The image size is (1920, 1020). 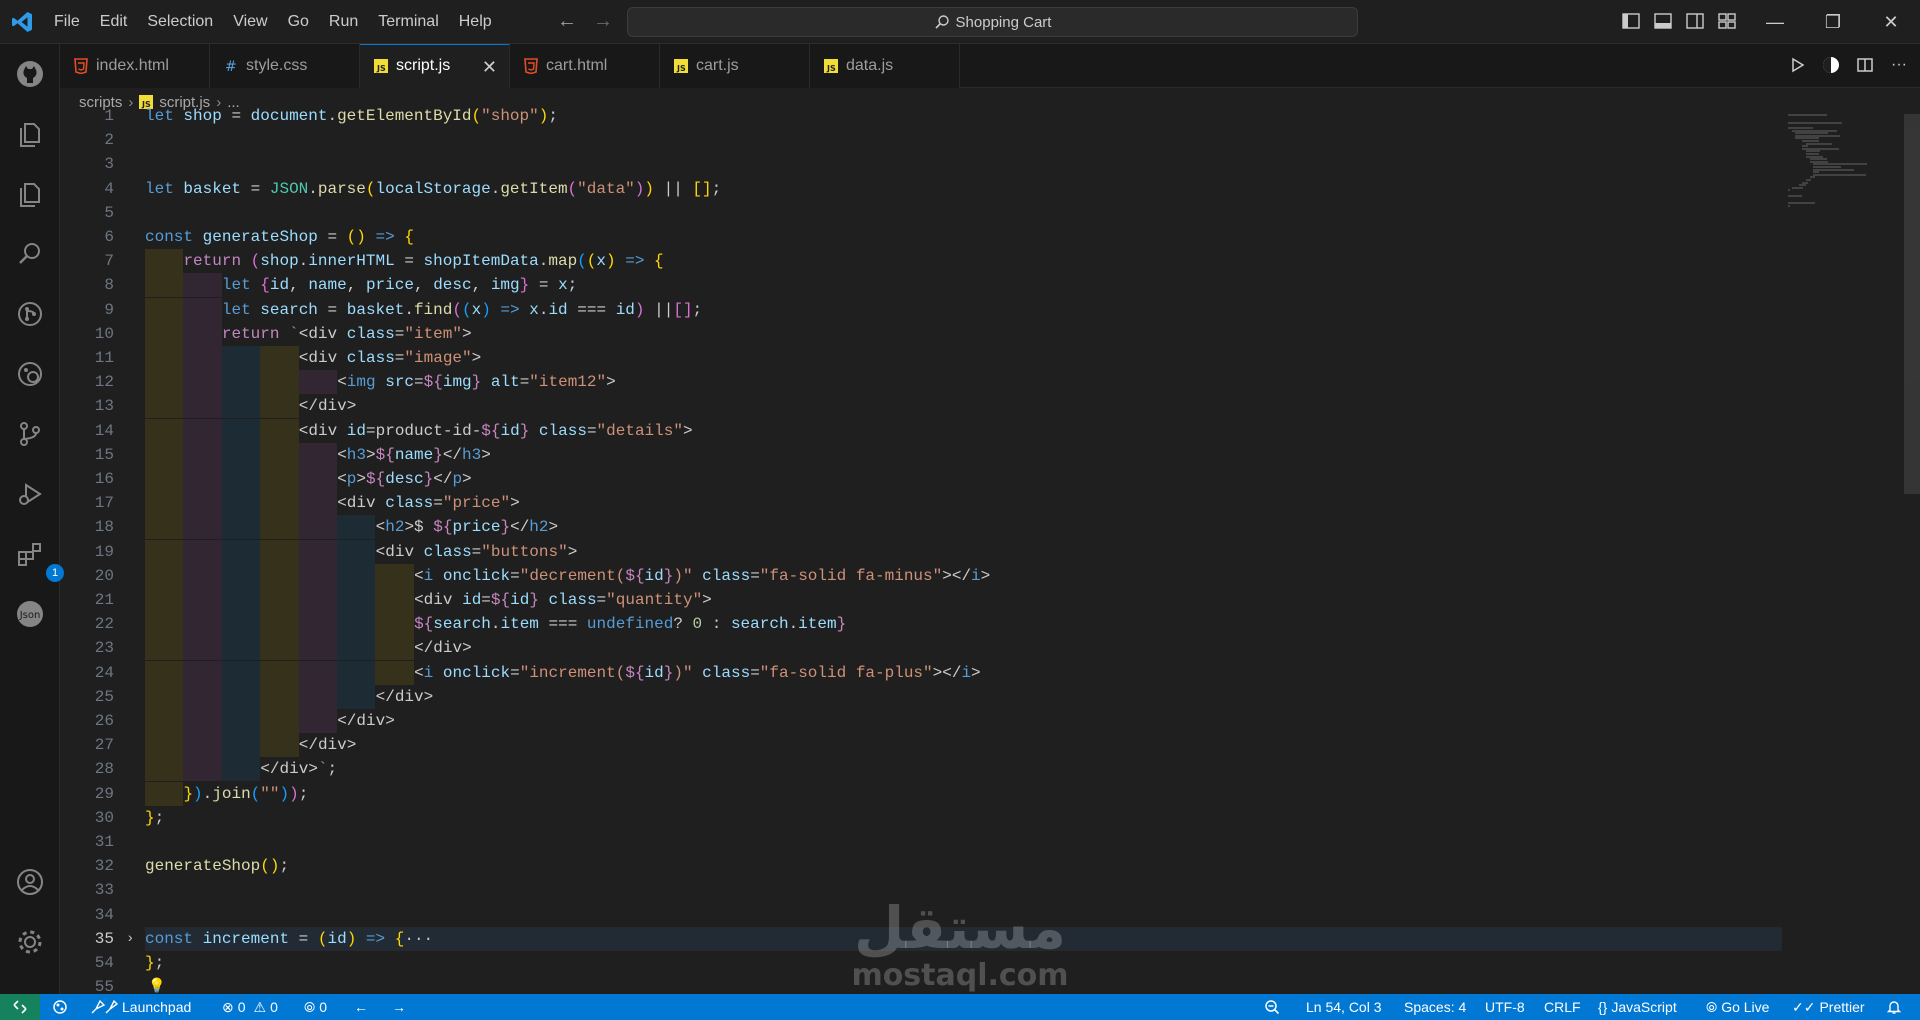 What do you see at coordinates (1727, 21) in the screenshot?
I see `customize-layout-icon` at bounding box center [1727, 21].